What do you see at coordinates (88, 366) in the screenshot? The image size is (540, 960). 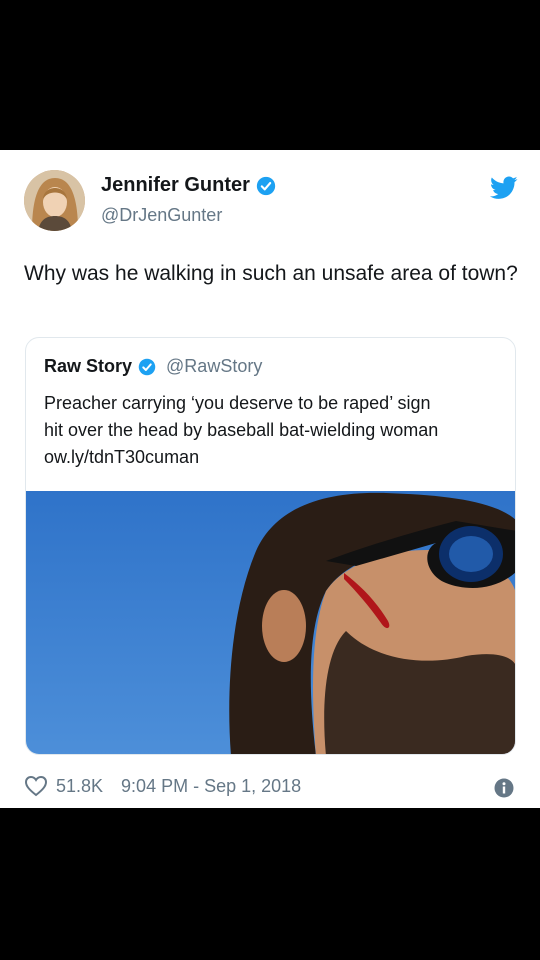 I see `quoted-author-name: Raw Story` at bounding box center [88, 366].